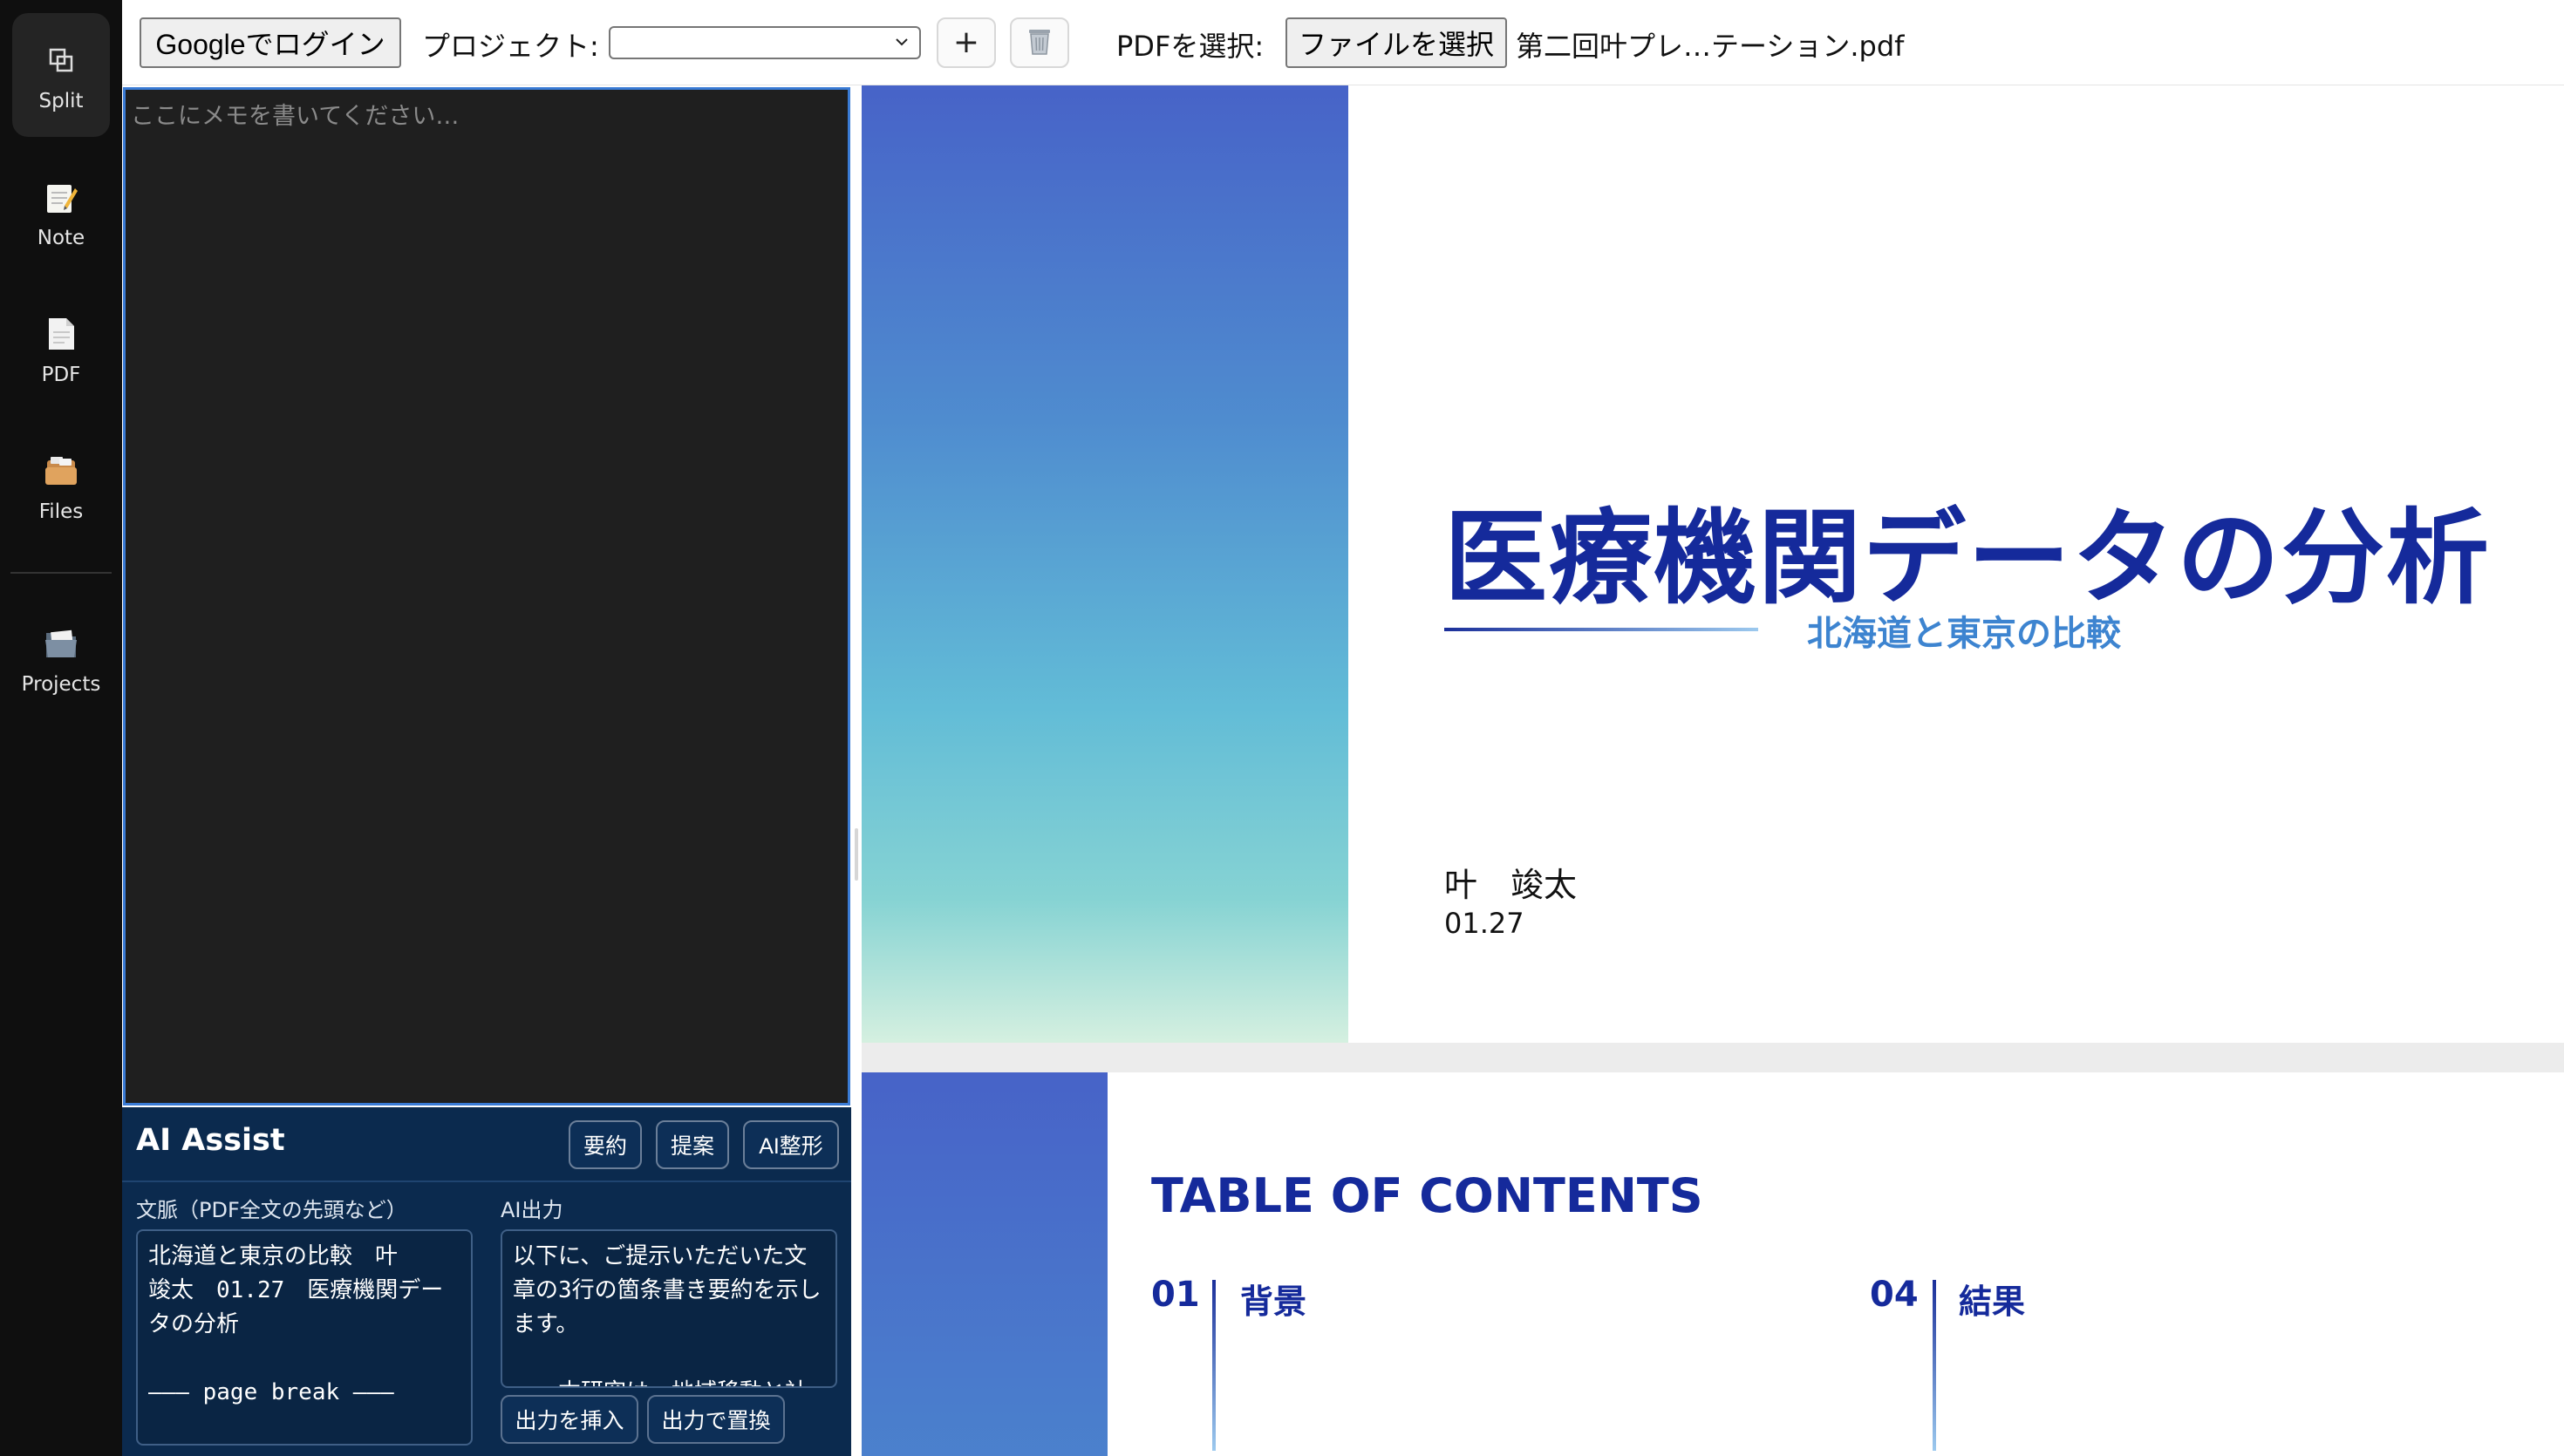  Describe the element at coordinates (1427, 1195) in the screenshot. I see `toc-title: TABLE OF CONTENTS` at that location.